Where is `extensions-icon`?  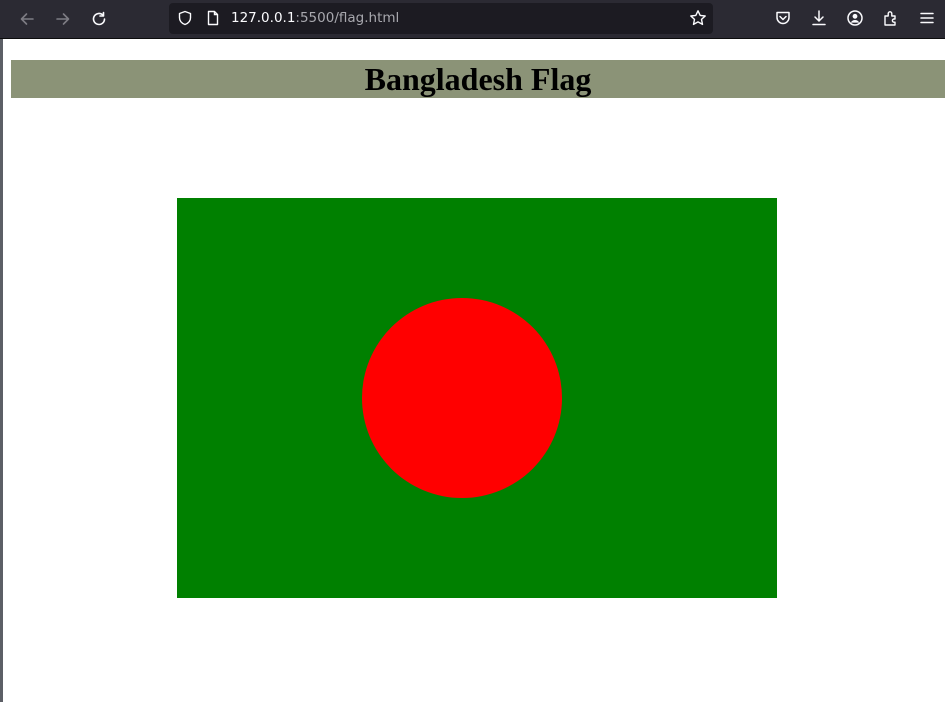 extensions-icon is located at coordinates (891, 18).